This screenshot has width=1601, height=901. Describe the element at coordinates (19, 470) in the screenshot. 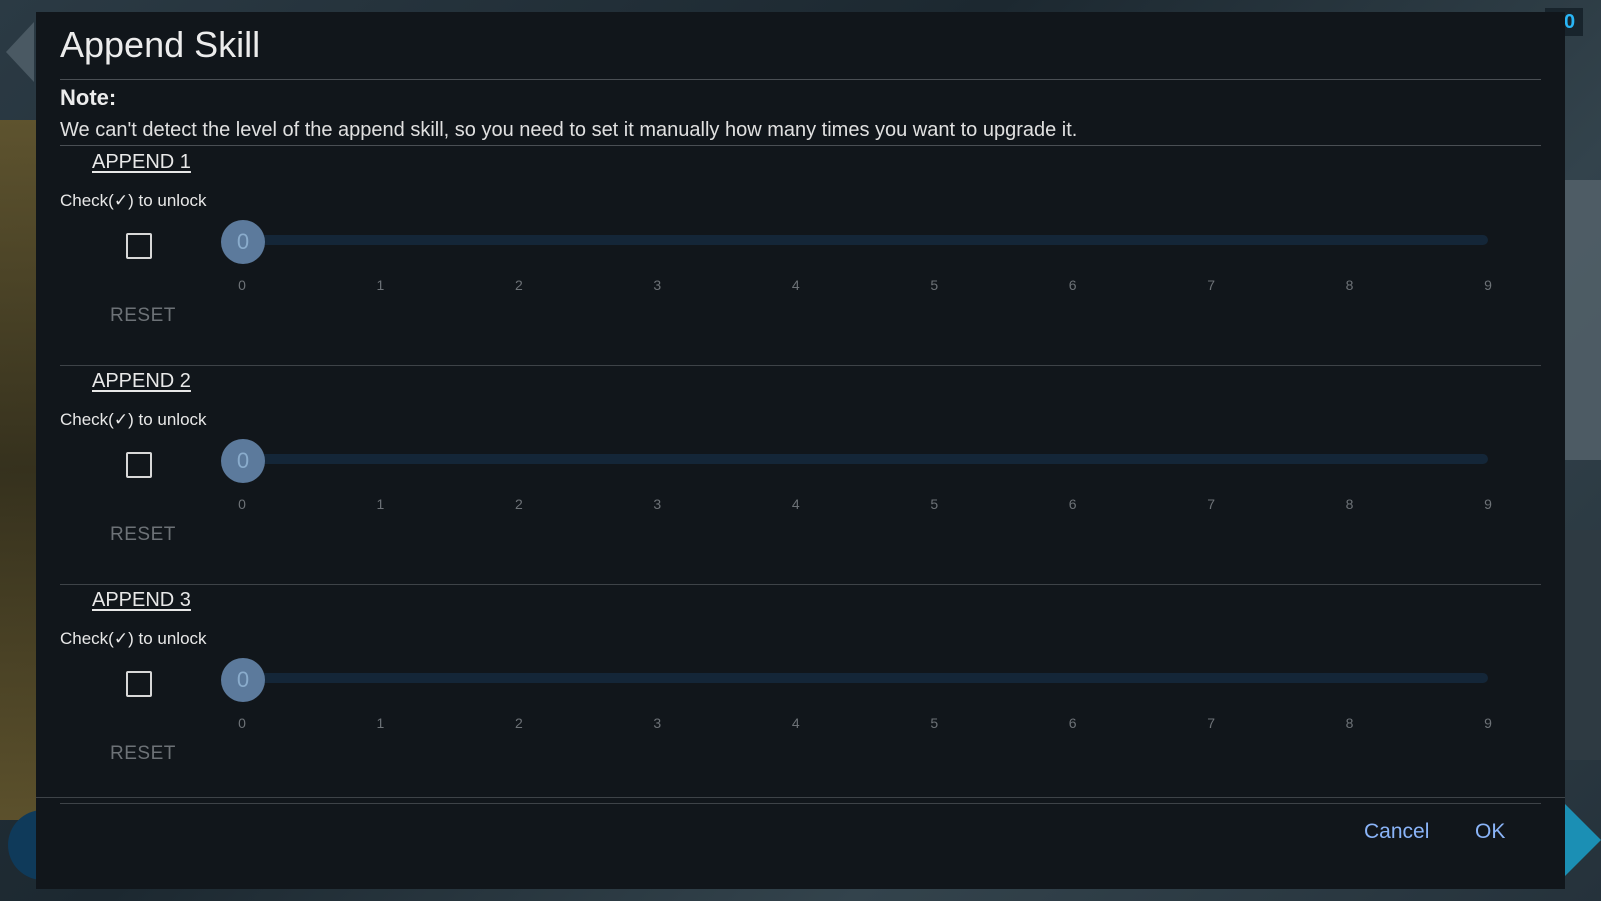

I see `background-left-frame` at that location.